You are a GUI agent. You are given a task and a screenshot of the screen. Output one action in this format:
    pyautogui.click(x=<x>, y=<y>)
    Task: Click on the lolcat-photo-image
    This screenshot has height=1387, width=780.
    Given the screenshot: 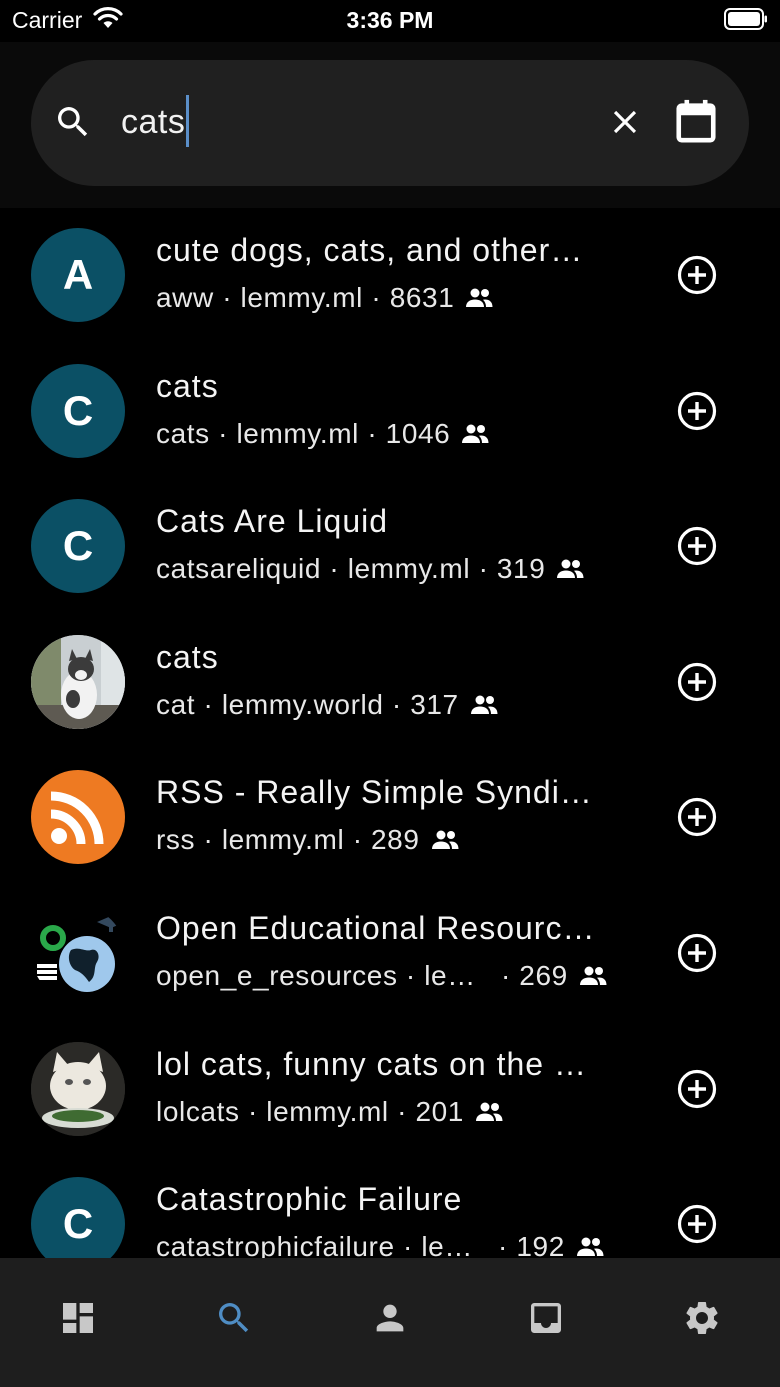 What is the action you would take?
    pyautogui.click(x=78, y=1088)
    